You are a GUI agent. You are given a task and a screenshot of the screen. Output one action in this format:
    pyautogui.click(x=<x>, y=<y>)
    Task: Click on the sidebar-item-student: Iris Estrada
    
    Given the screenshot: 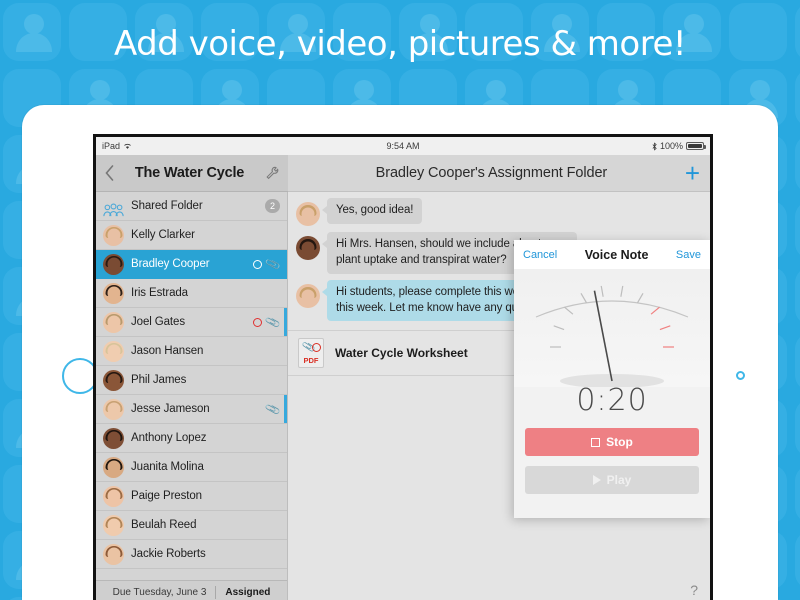 What is the action you would take?
    pyautogui.click(x=191, y=293)
    